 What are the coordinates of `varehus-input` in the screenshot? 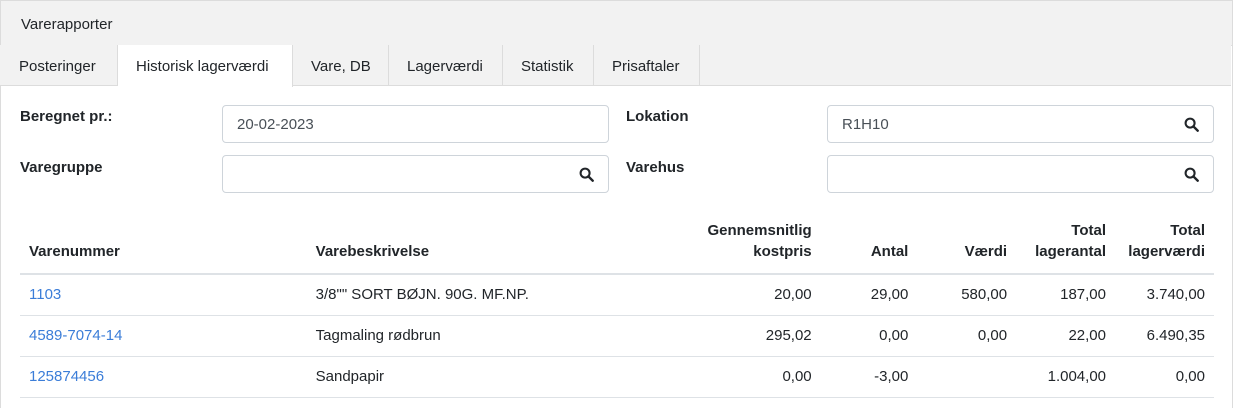 It's located at (1020, 174).